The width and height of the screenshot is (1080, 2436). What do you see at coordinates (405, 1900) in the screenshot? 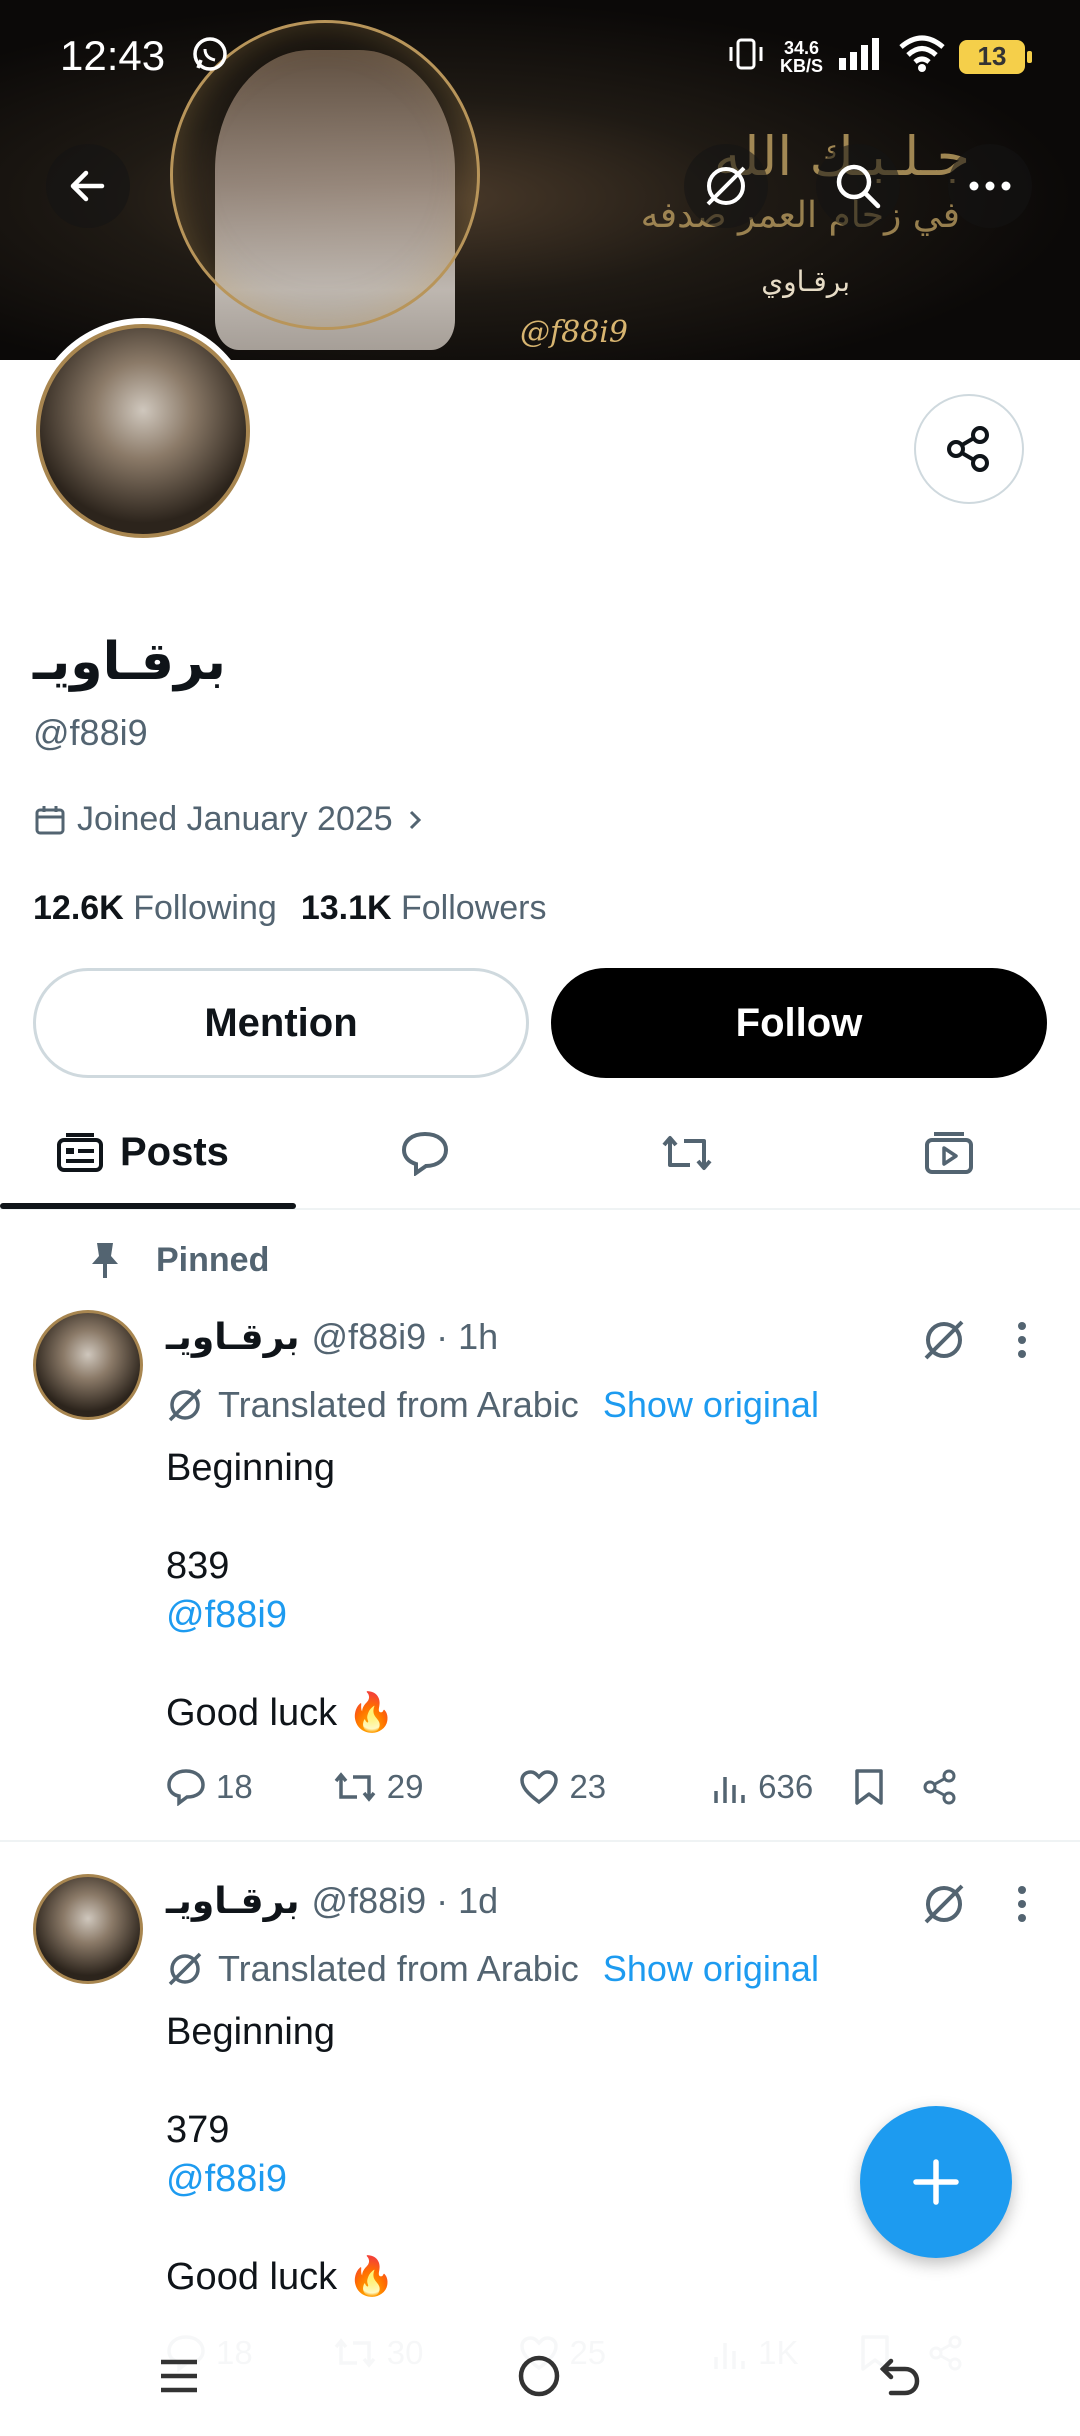
I see `post-meta: @f88i9 · 1d` at bounding box center [405, 1900].